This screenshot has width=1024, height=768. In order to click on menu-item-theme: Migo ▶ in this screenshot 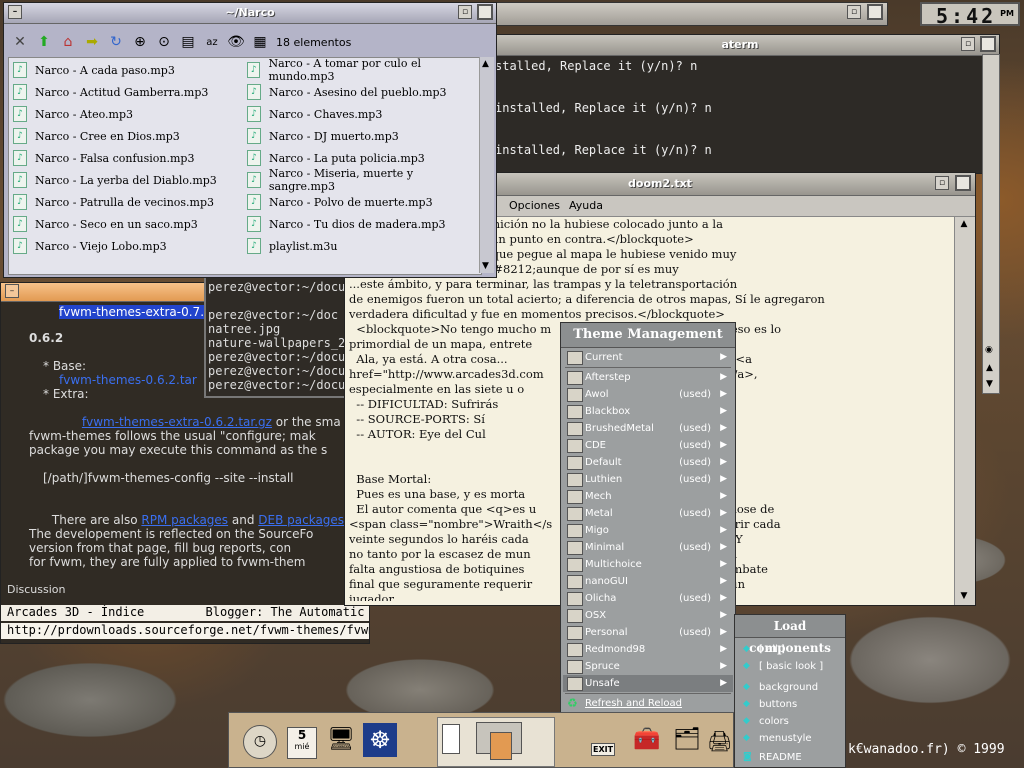, I will do `click(648, 530)`.